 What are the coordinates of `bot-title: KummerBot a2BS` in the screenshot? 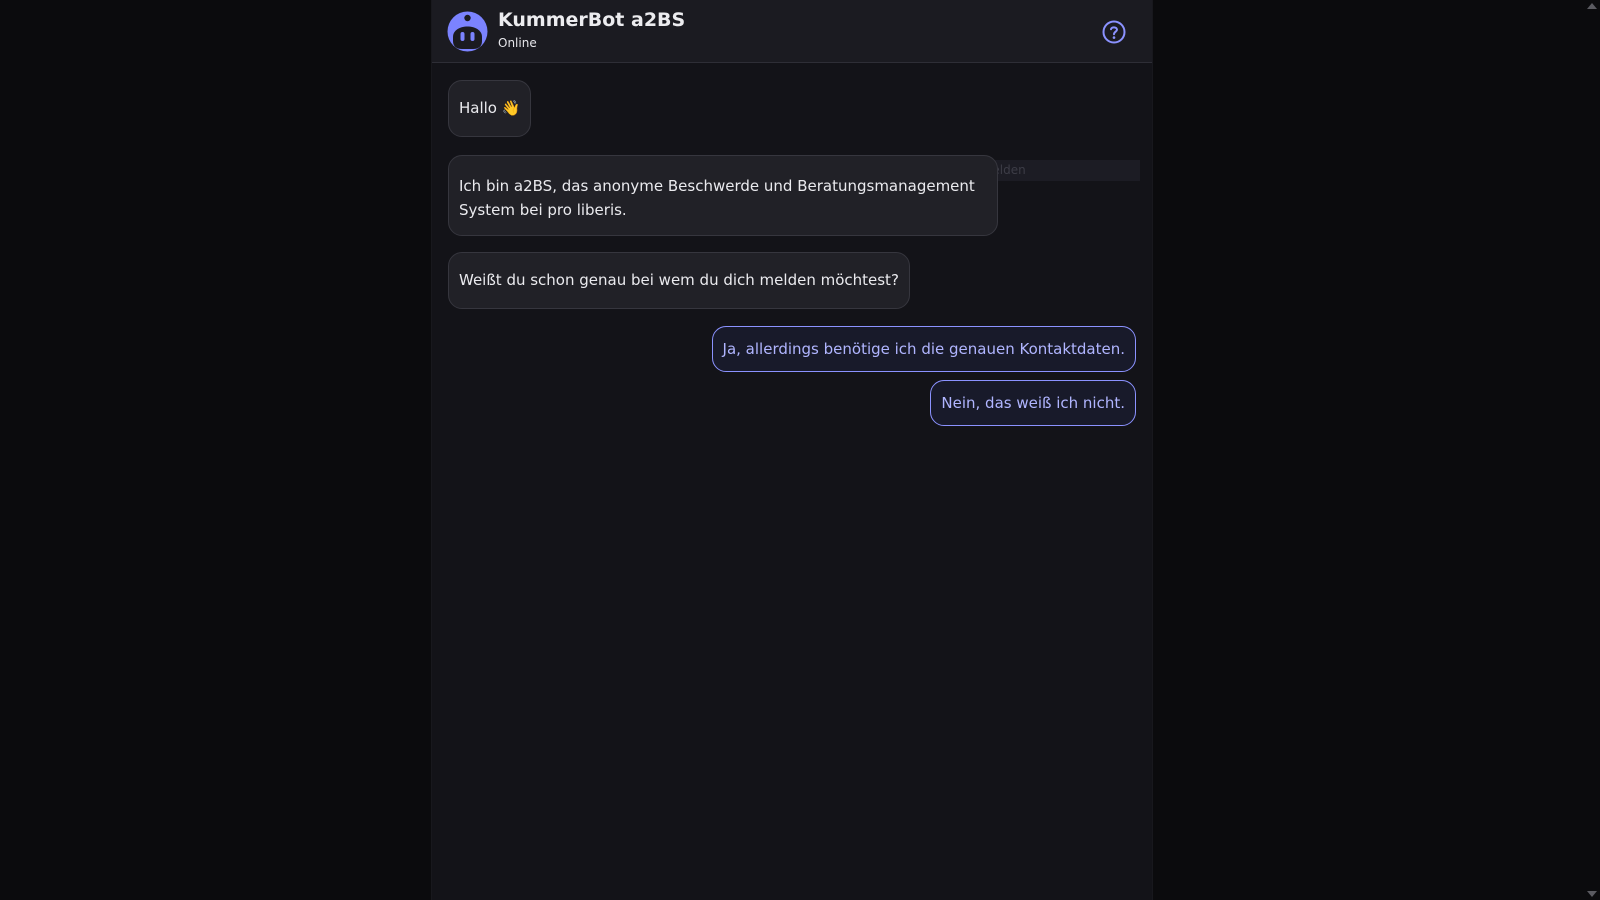 It's located at (592, 20).